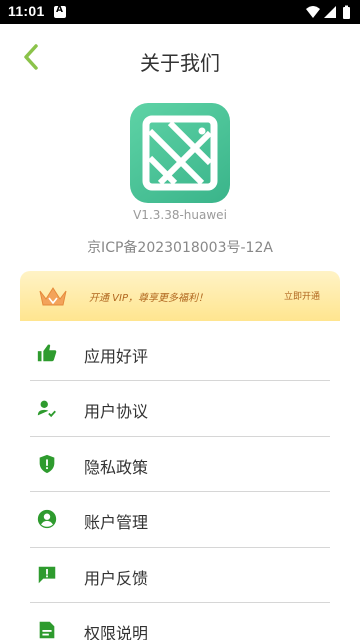 The height and width of the screenshot is (640, 360). What do you see at coordinates (180, 248) in the screenshot?
I see `icp-license: 京ICP备2023018003号-12A` at bounding box center [180, 248].